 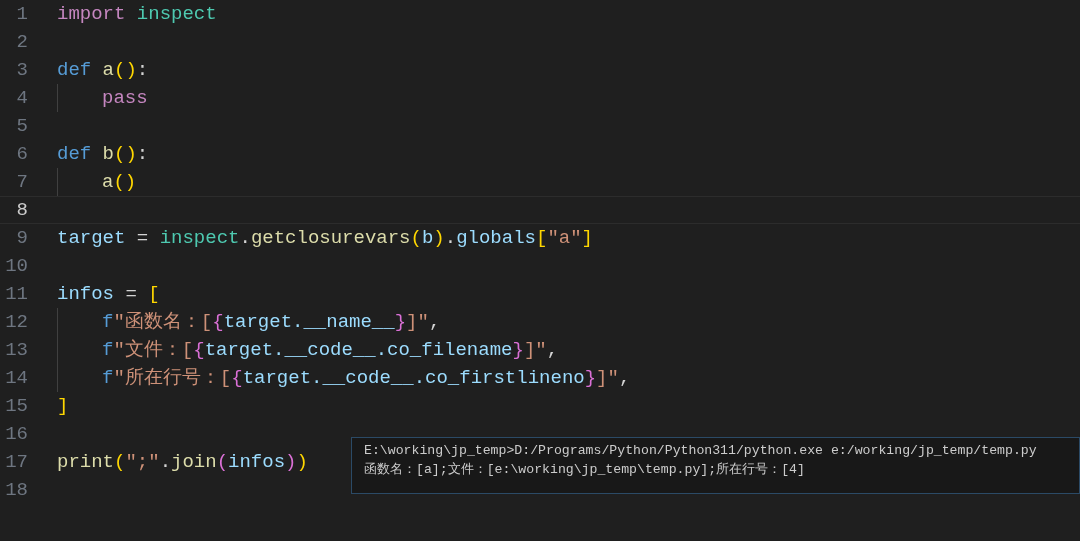 What do you see at coordinates (584, 470) in the screenshot?
I see `terminal-output-line: 函数名：[a];文件：[e:\working\jp_temp\temp.py];所在行号：[4]` at bounding box center [584, 470].